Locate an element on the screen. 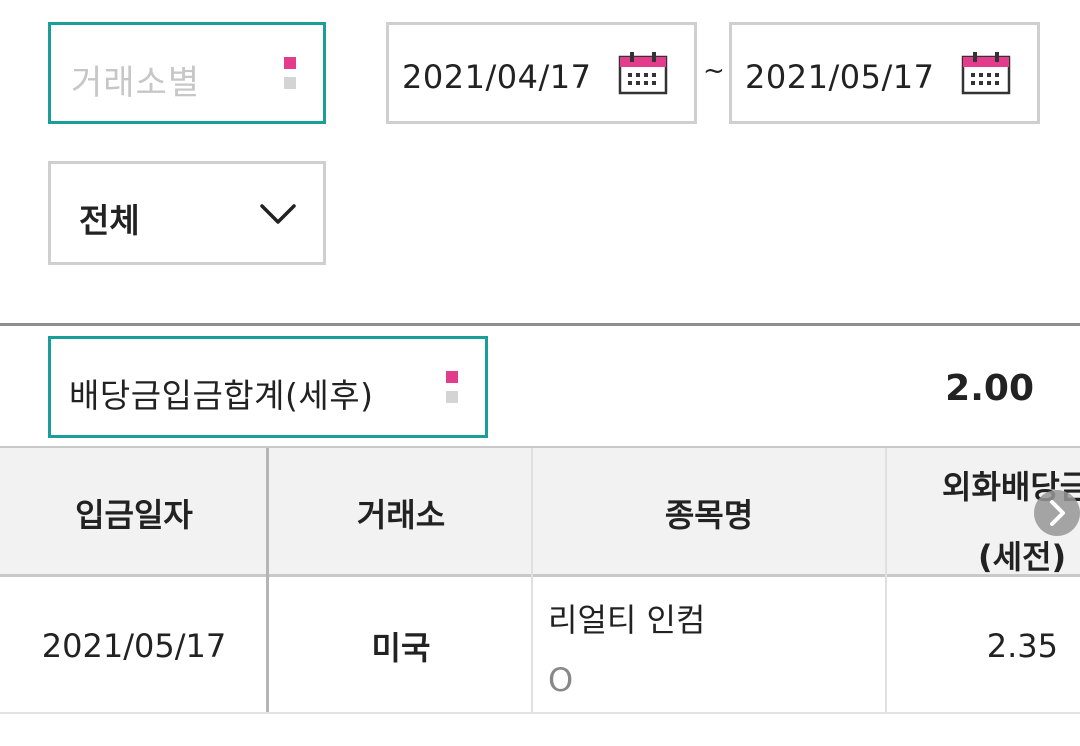 This screenshot has height=746, width=1080. chevron-right-icon is located at coordinates (1057, 513).